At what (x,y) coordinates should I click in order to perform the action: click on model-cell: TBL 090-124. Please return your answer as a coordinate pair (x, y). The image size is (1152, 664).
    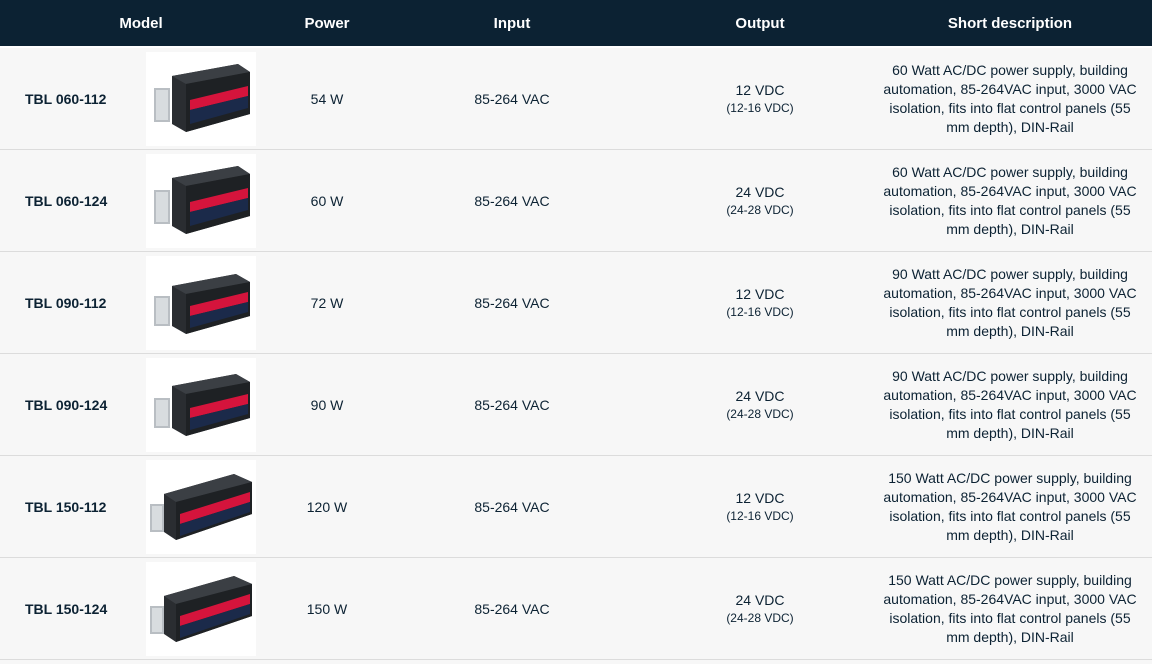
    Looking at the image, I should click on (141, 404).